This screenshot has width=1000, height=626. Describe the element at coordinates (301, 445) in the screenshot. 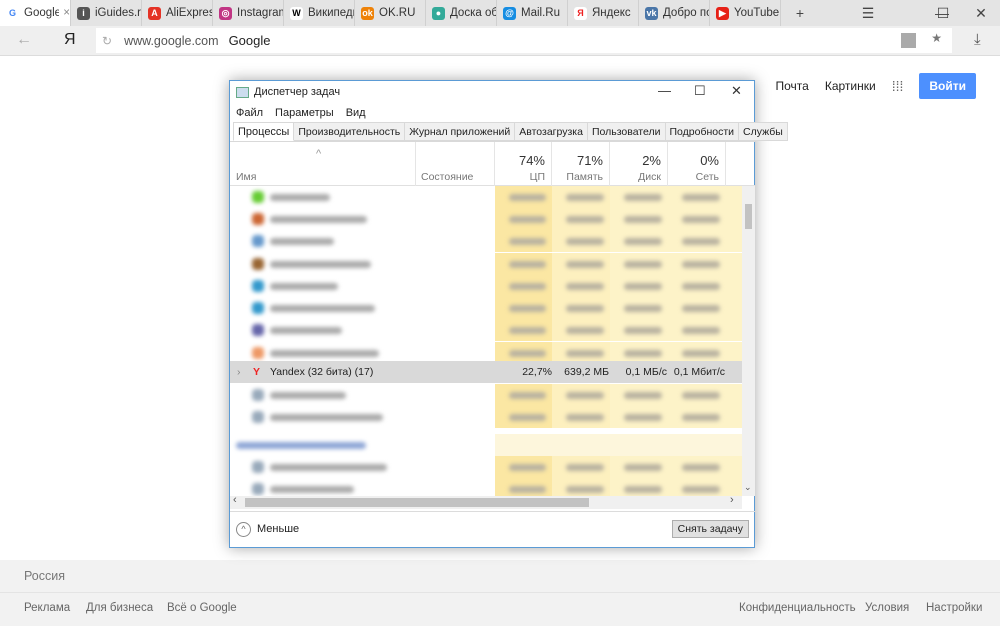

I see `blurred-group-header` at that location.